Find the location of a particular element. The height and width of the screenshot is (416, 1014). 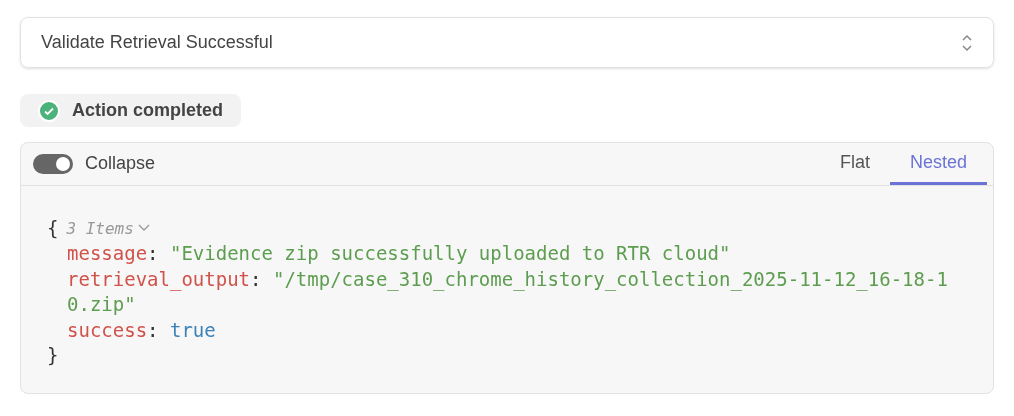

close-brace: } is located at coordinates (53, 355).